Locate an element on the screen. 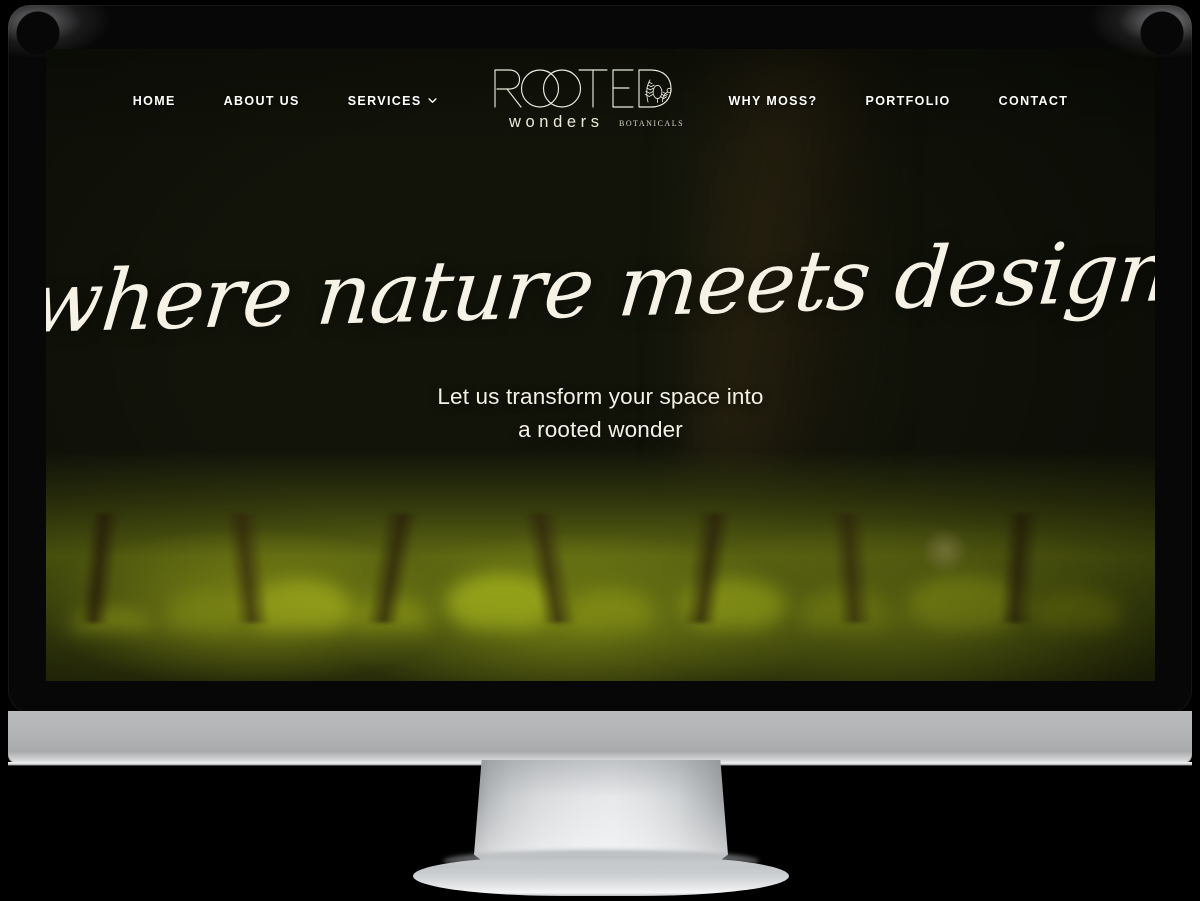  nav-left-group: HOME ABOUT US SERVICES is located at coordinates (285, 101).